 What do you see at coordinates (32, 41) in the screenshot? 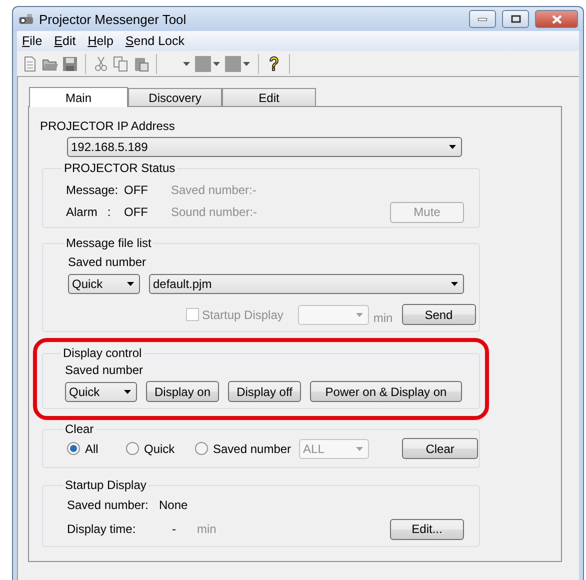
I see `menu-item: File` at bounding box center [32, 41].